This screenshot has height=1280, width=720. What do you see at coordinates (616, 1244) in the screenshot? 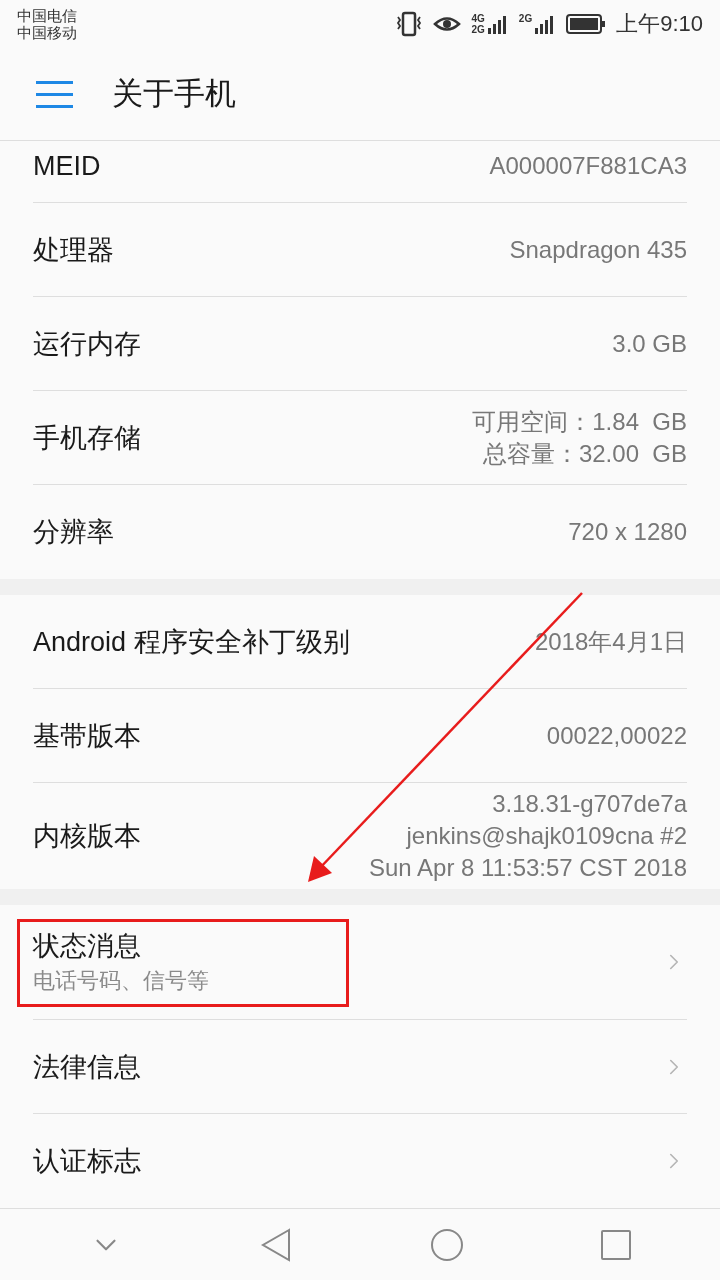
I see `recents-icon` at bounding box center [616, 1244].